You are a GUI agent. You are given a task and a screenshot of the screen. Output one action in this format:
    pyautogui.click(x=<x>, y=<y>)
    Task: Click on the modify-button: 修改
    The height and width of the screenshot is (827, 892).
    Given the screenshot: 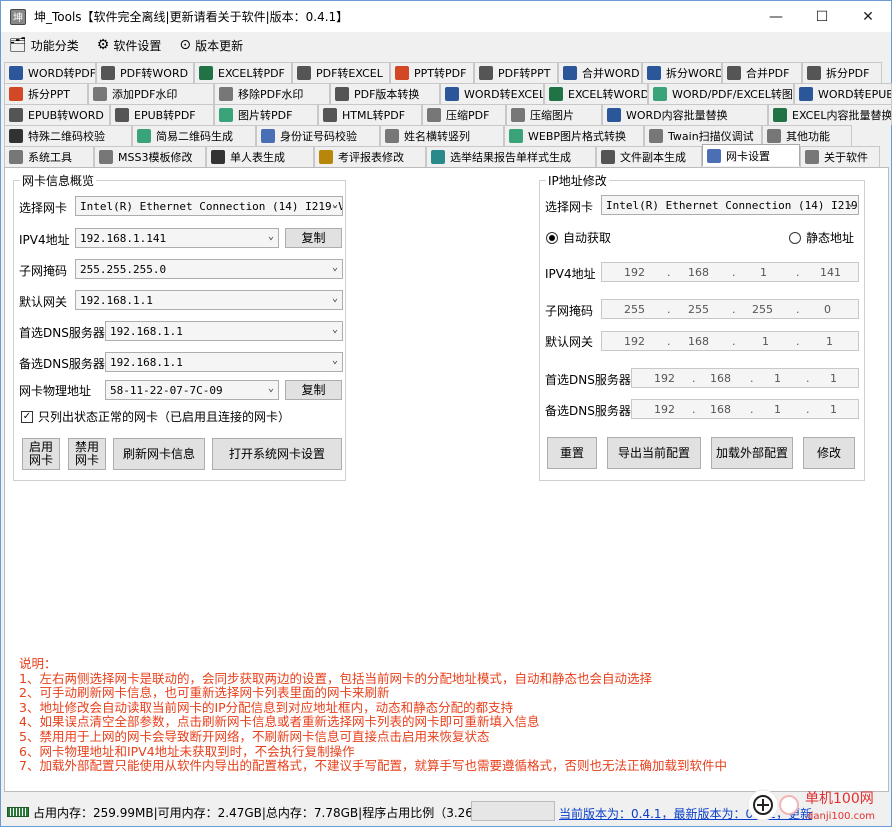 What is the action you would take?
    pyautogui.click(x=829, y=453)
    